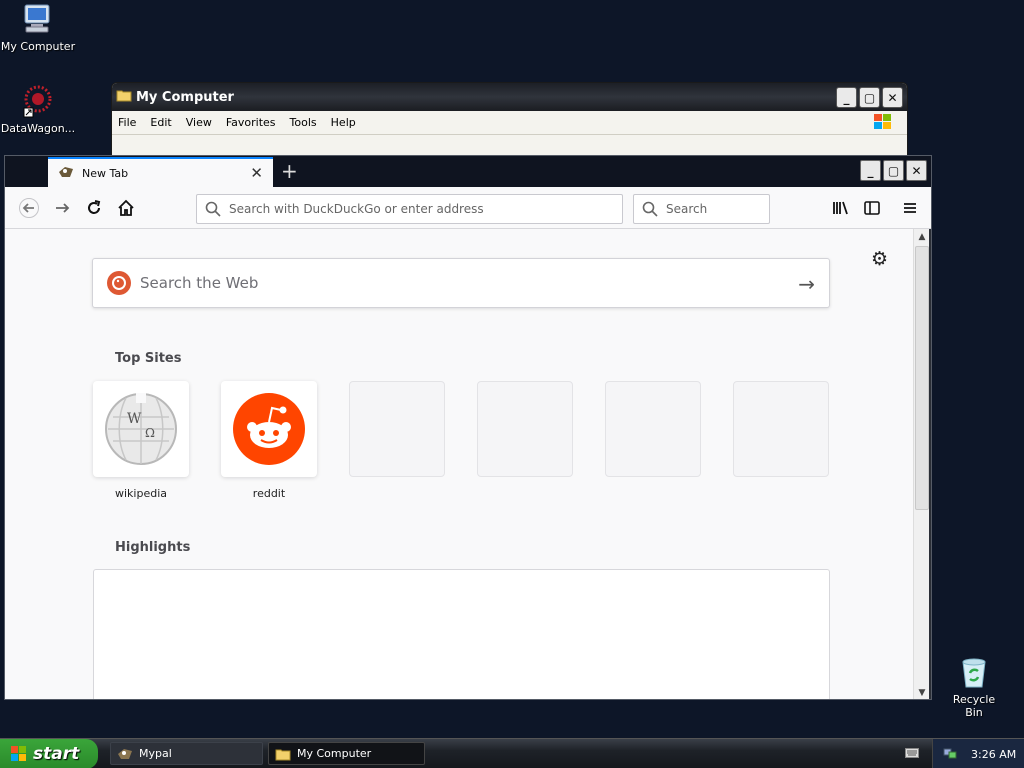 This screenshot has width=1024, height=768. I want to click on tab-close-icon: ✕, so click(256, 173).